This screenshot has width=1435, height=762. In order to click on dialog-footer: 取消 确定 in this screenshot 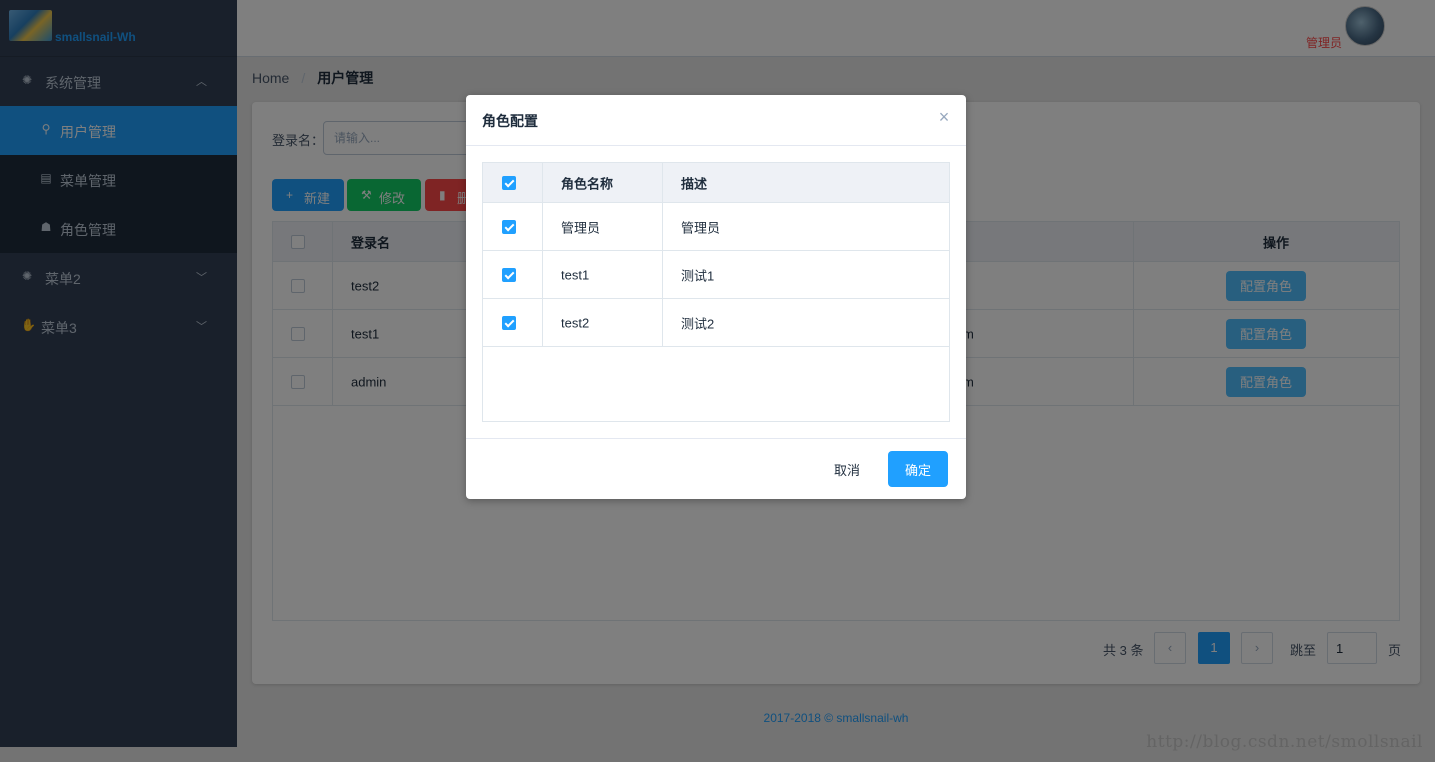, I will do `click(716, 468)`.